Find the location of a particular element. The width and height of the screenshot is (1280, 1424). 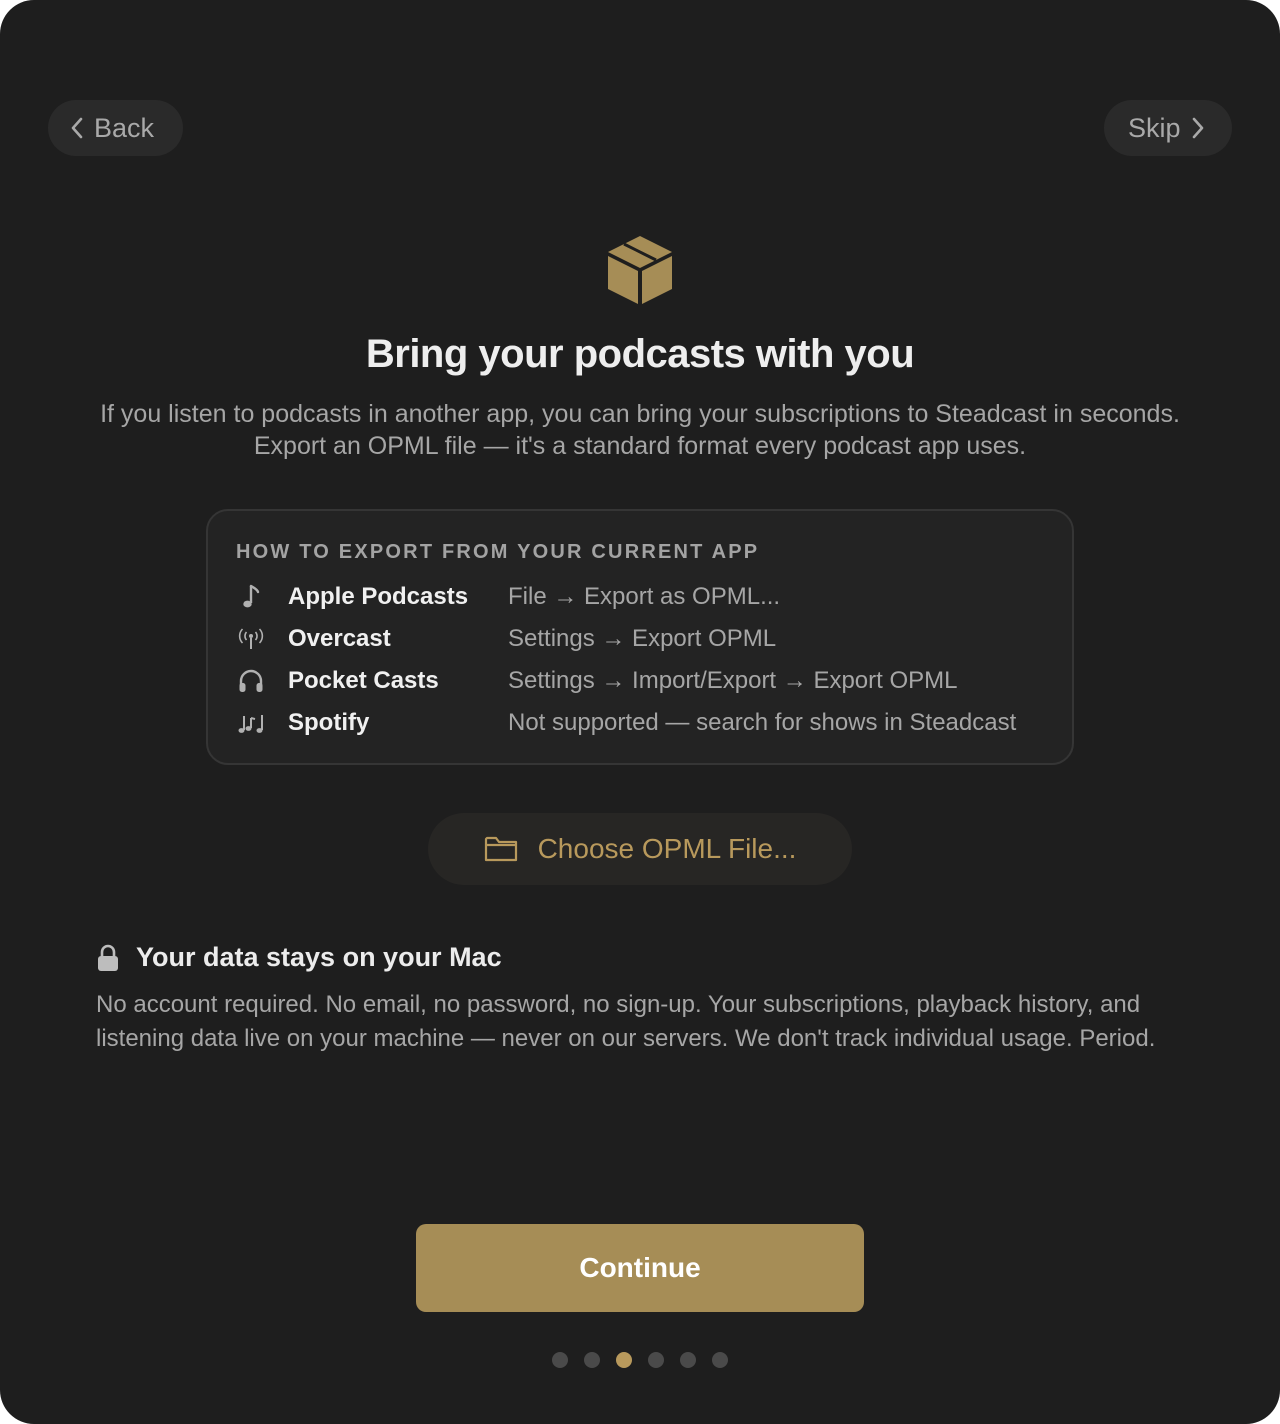

skip-button: Skip is located at coordinates (1168, 128).